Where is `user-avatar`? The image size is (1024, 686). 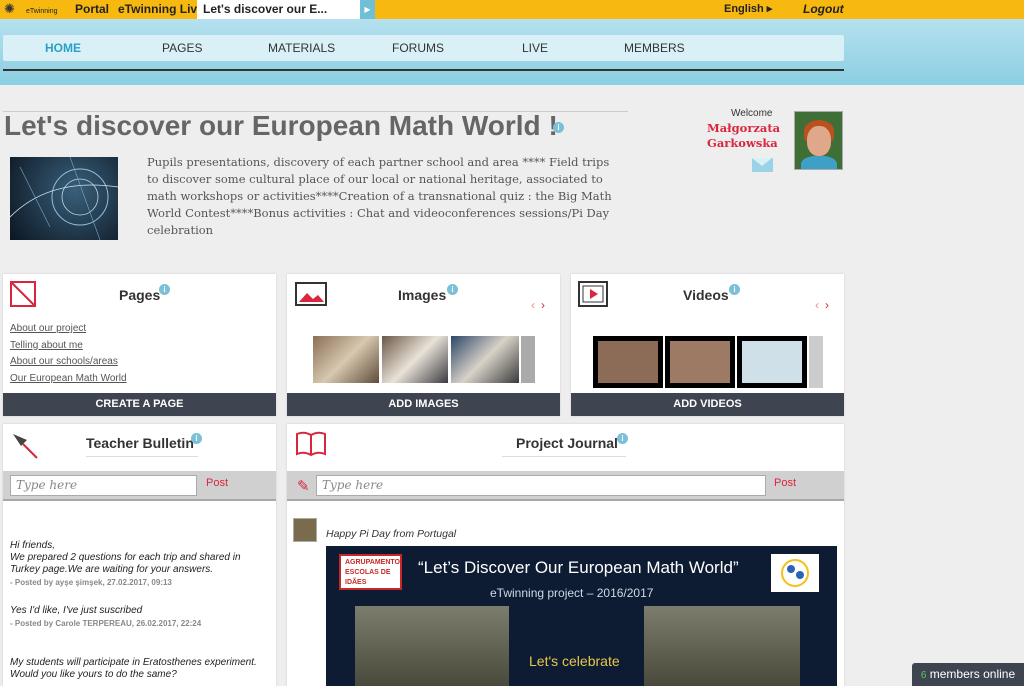 user-avatar is located at coordinates (818, 140).